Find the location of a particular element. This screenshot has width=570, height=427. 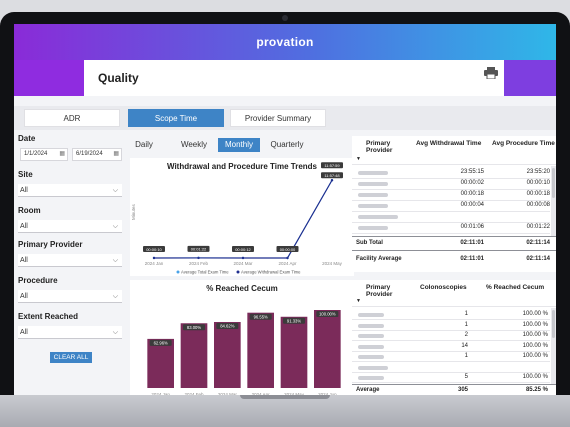

monitor-stand is located at coordinates (285, 411).